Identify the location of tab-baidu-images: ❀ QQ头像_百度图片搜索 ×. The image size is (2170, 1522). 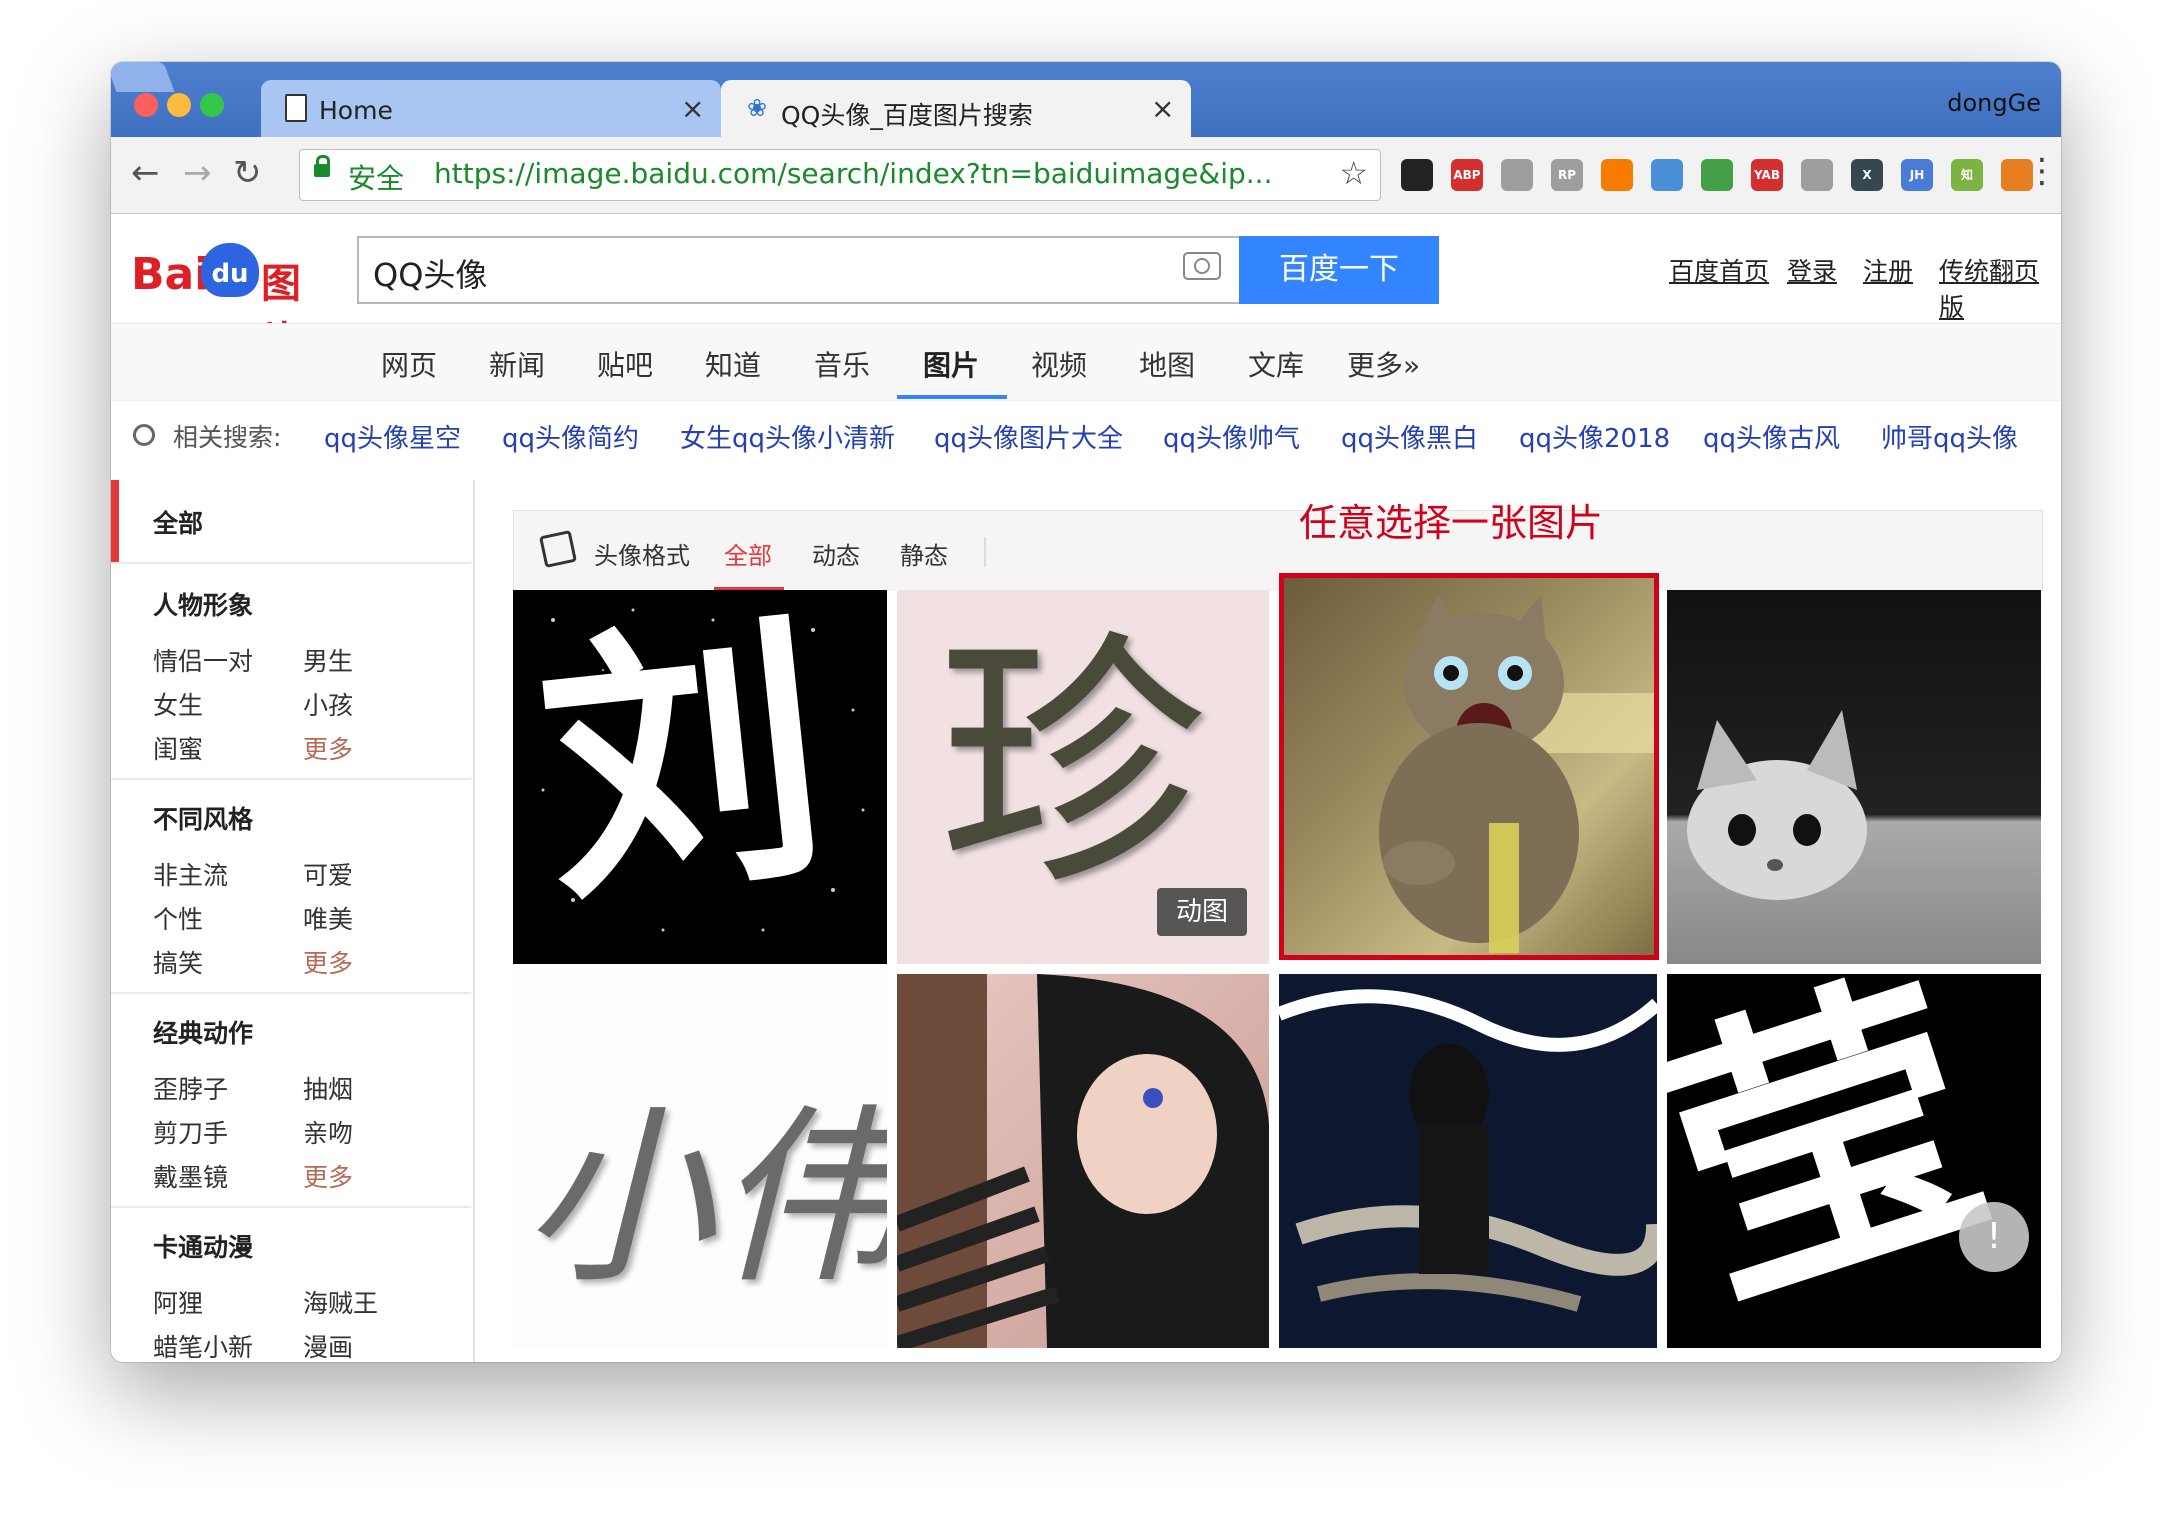
(956, 108).